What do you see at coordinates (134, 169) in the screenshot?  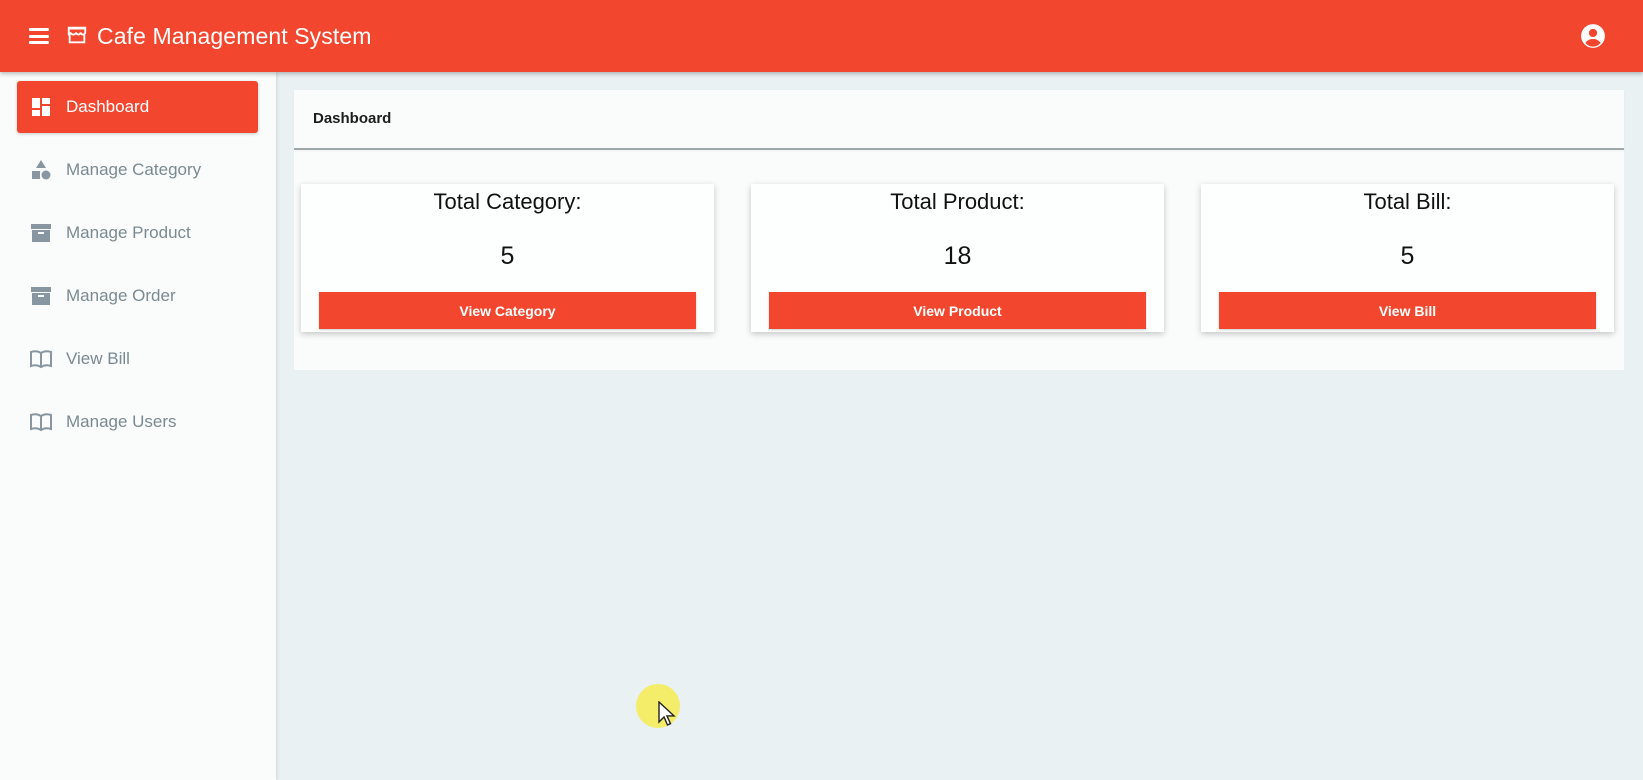 I see `sidebar-item-label: Manage Category` at bounding box center [134, 169].